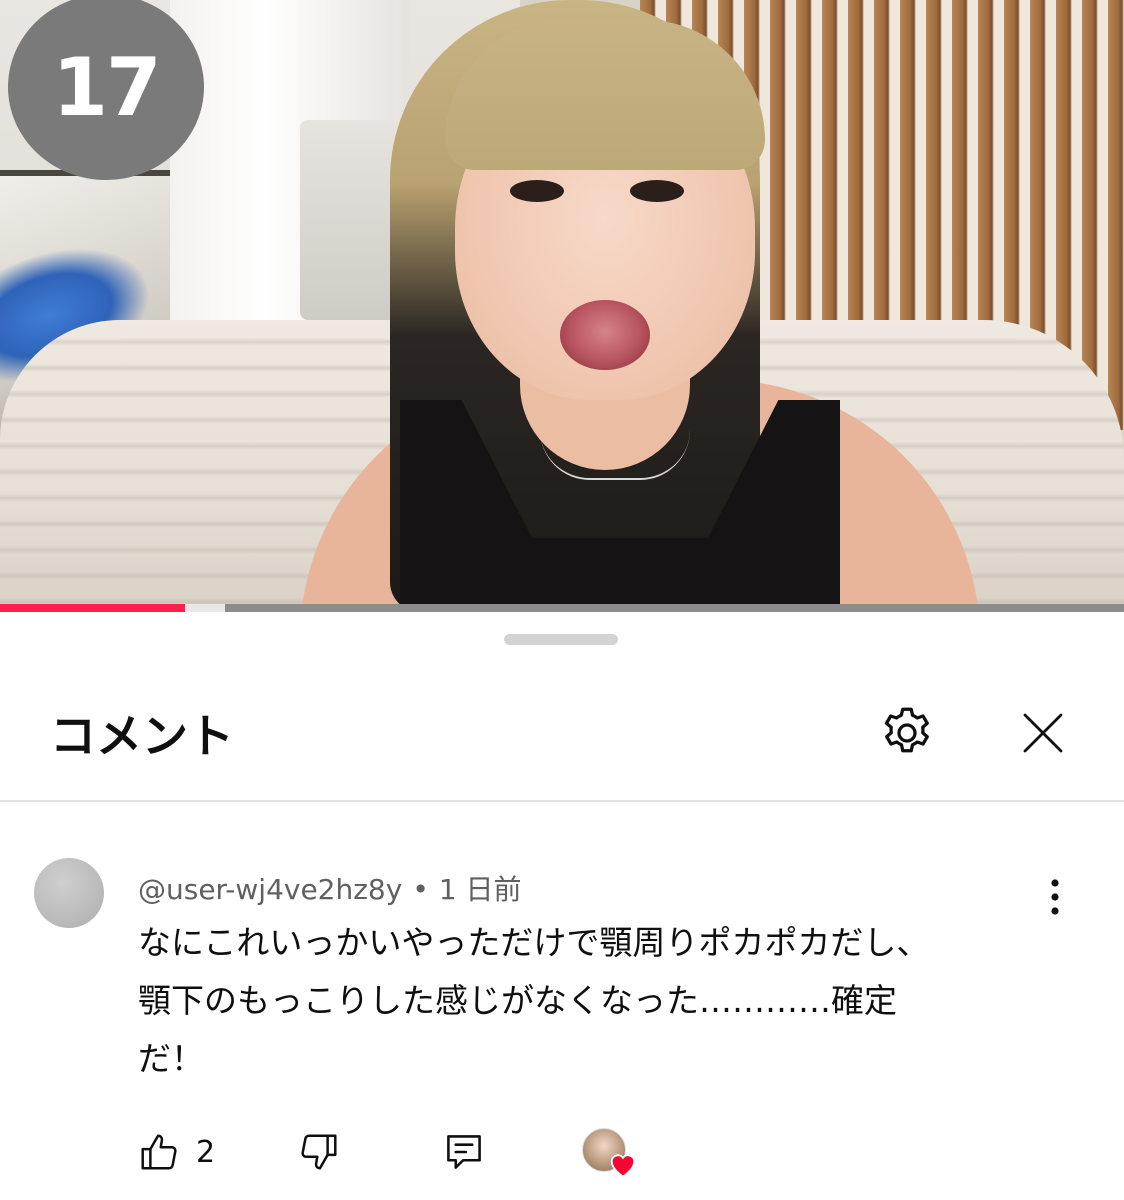 Image resolution: width=1124 pixels, height=1200 pixels. I want to click on avatar, so click(69, 893).